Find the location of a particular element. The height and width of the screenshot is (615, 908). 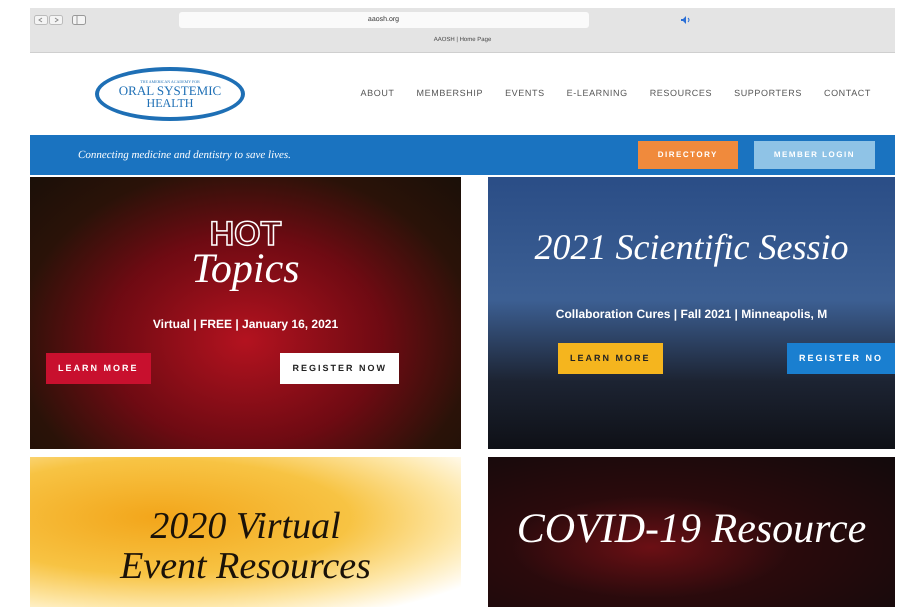

back-forward-icon is located at coordinates (49, 20).